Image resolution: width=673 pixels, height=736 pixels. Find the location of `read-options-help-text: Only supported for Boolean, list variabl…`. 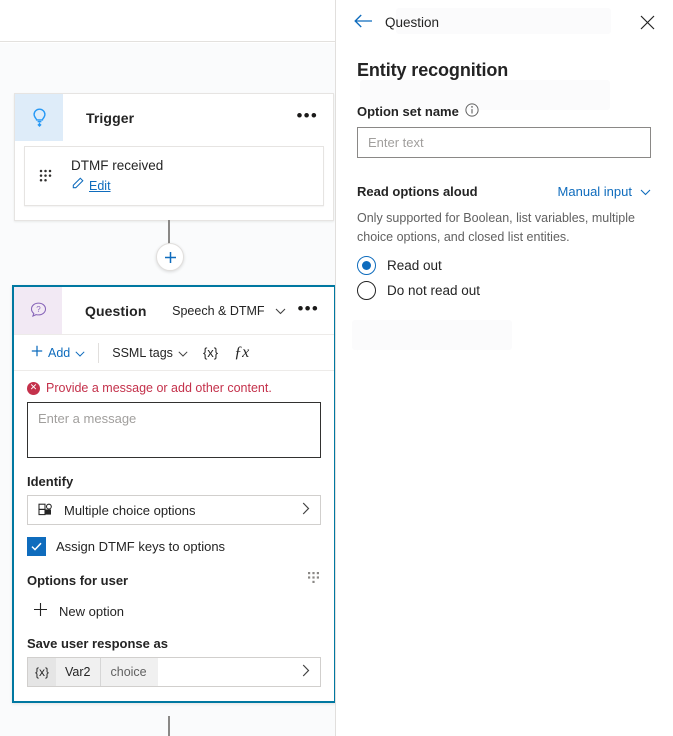

read-options-help-text: Only supported for Boolean, list variabl… is located at coordinates (496, 228).